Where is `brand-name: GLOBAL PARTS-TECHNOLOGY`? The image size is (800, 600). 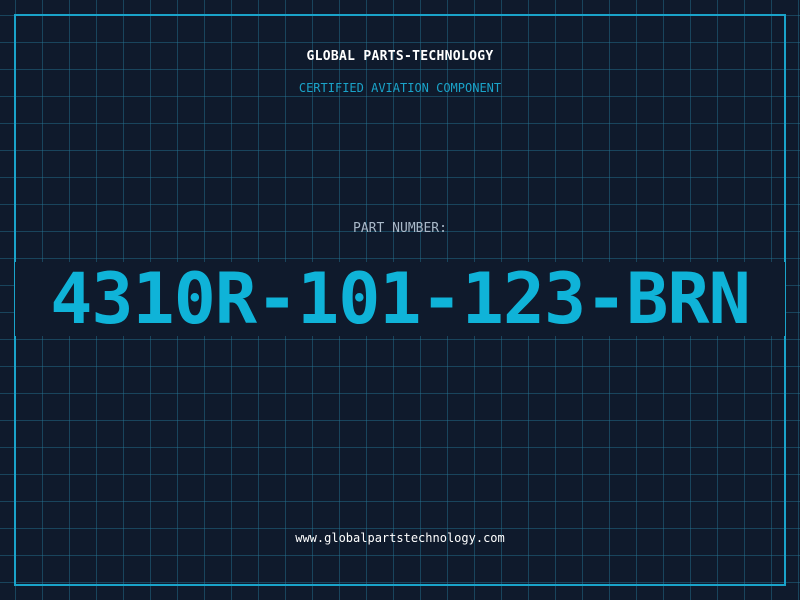 brand-name: GLOBAL PARTS-TECHNOLOGY is located at coordinates (400, 56).